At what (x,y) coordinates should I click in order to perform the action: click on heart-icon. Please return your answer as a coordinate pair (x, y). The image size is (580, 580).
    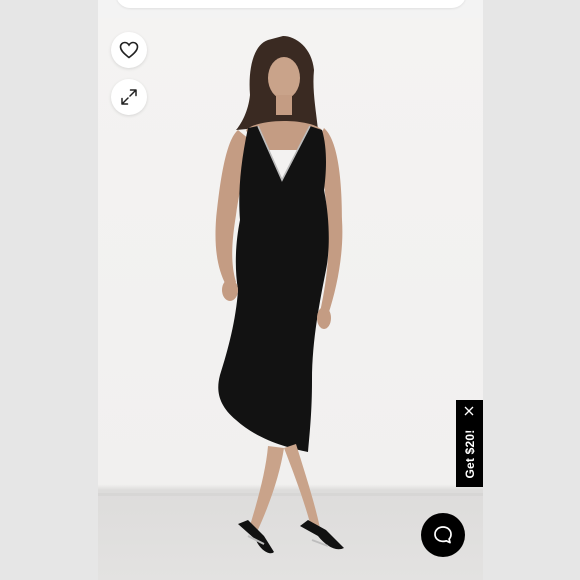
    Looking at the image, I should click on (129, 50).